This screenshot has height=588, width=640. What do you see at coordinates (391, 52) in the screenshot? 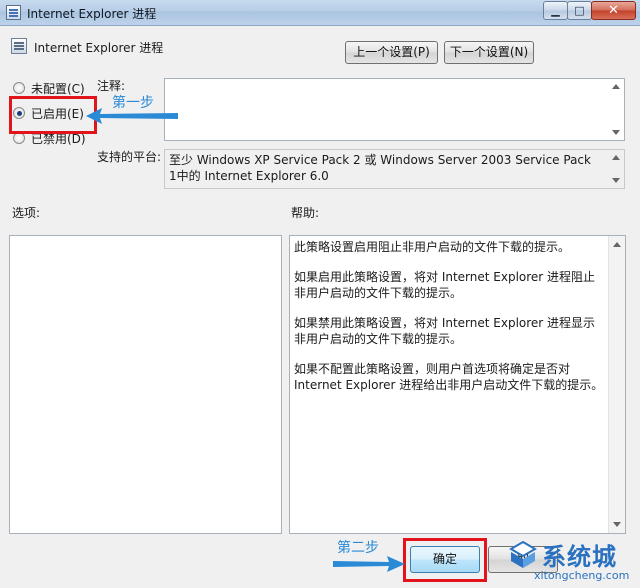
I see `previous-setting-button: 上一个设置(P)` at bounding box center [391, 52].